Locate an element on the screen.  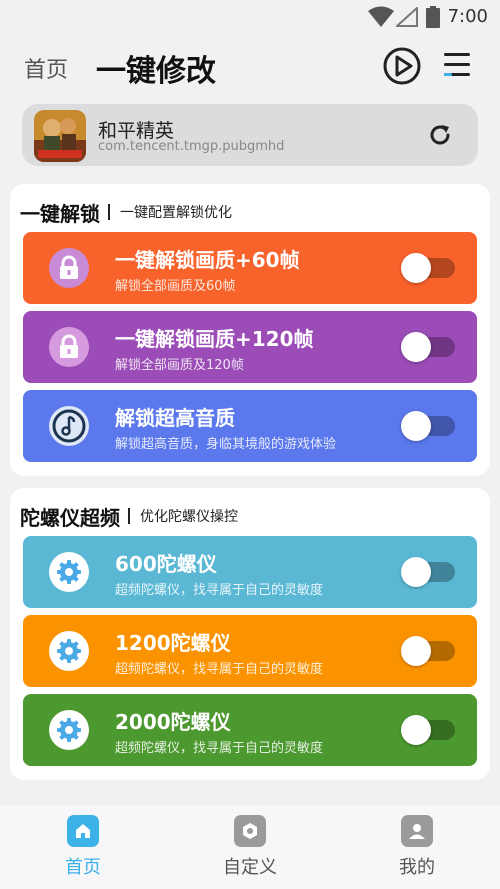
item-desc: 解锁全部画质及60帧 is located at coordinates (175, 286).